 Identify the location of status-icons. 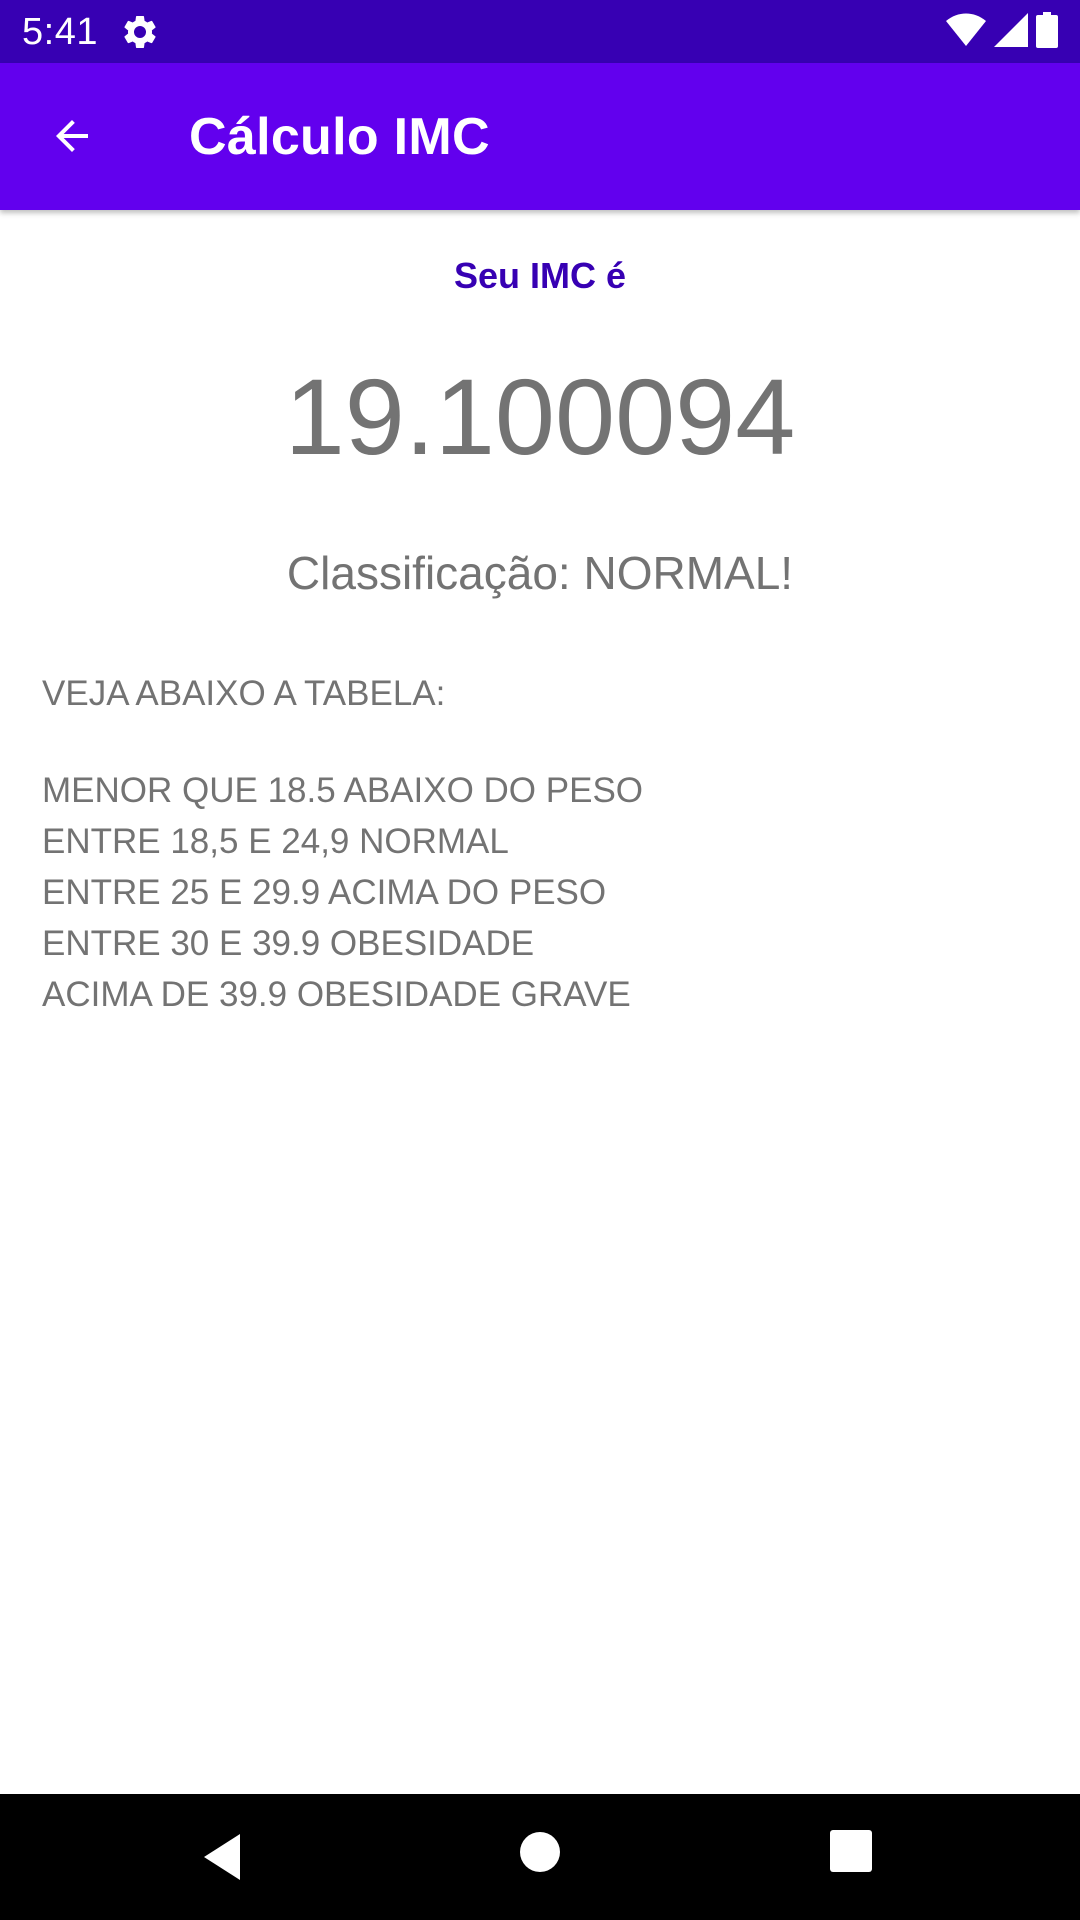
(1002, 32).